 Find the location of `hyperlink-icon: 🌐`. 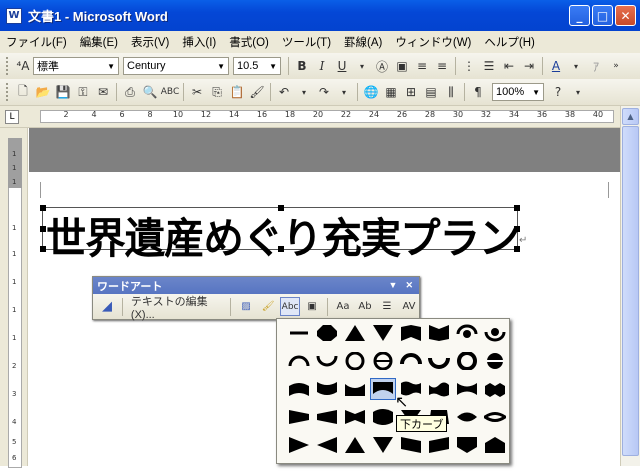

hyperlink-icon: 🌐 is located at coordinates (371, 92).